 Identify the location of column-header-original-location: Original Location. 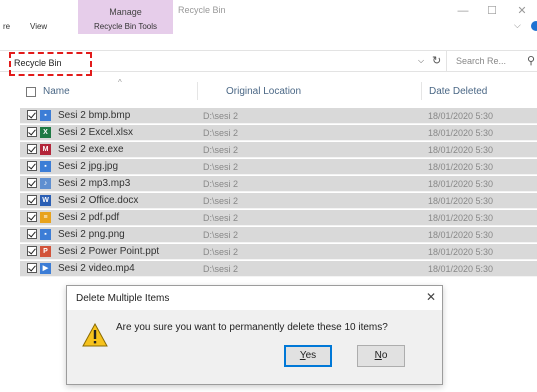
(263, 91).